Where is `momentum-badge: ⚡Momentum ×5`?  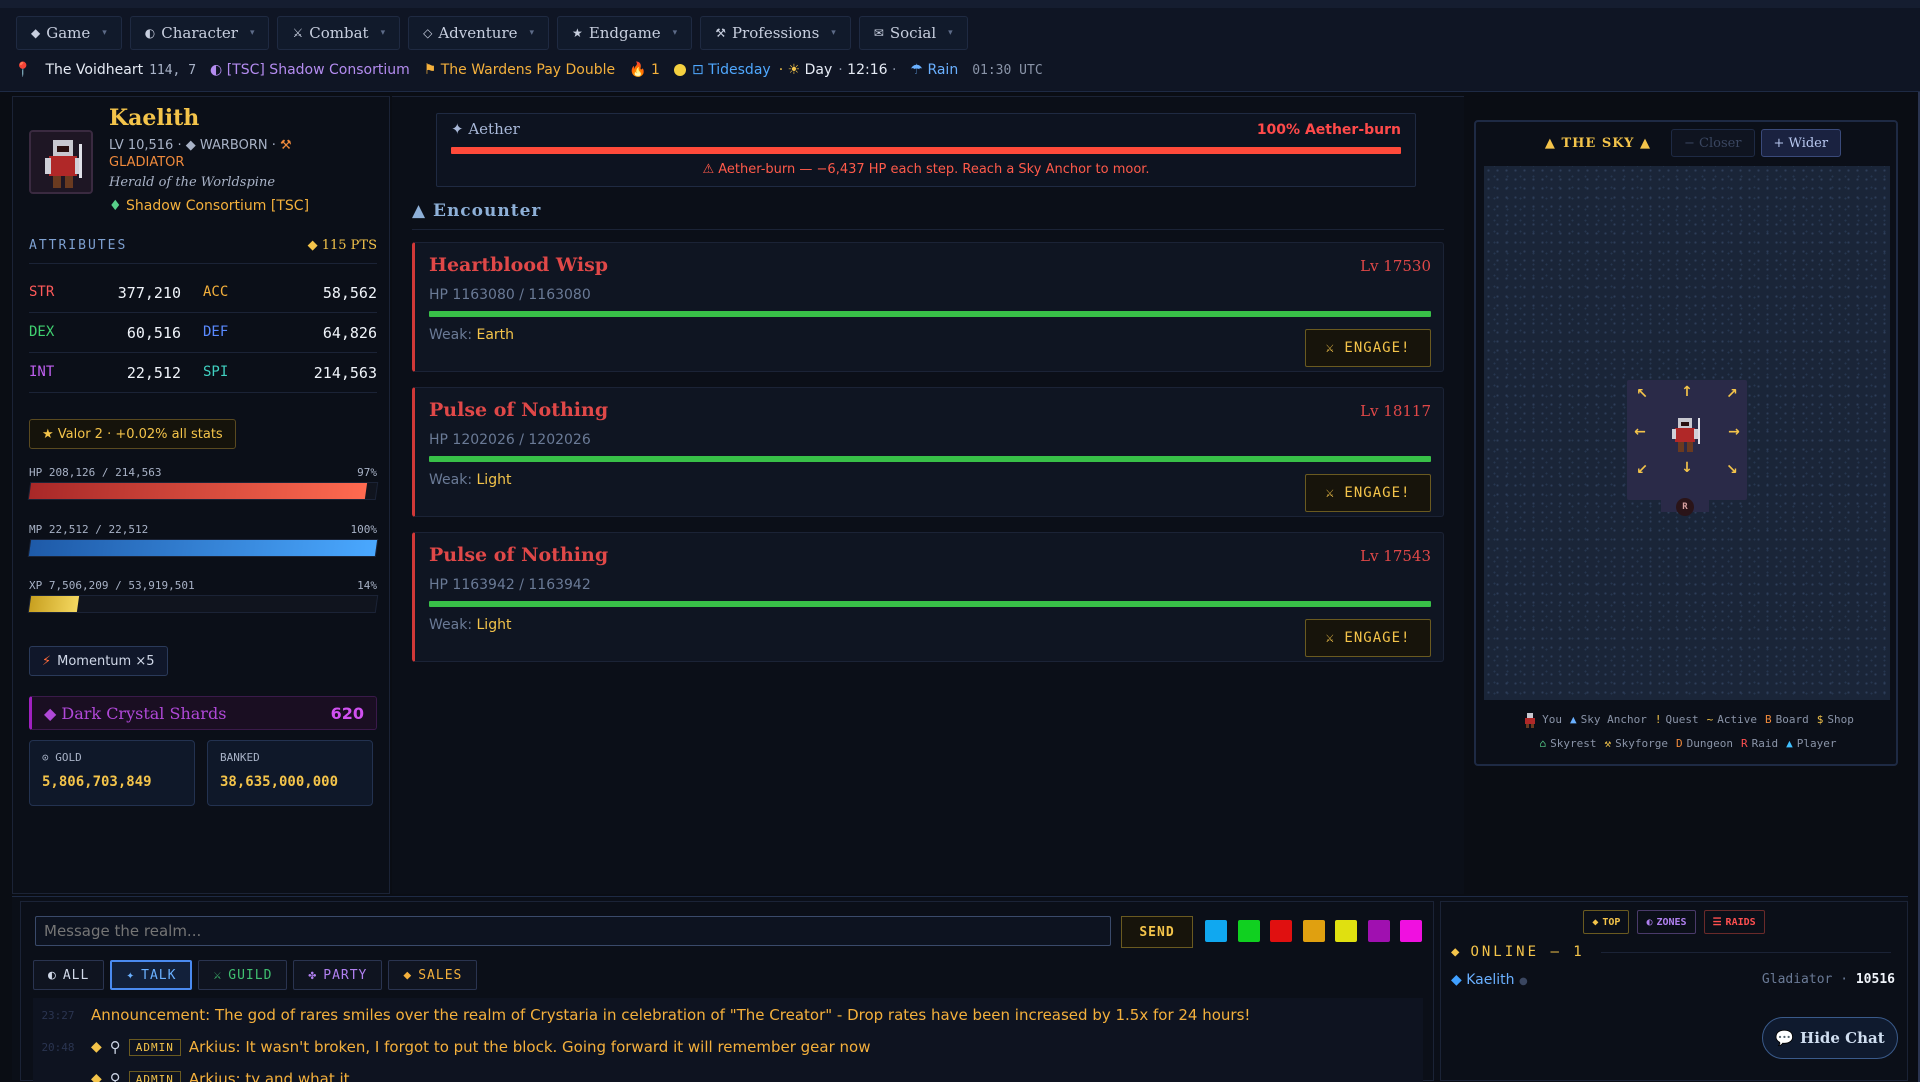 momentum-badge: ⚡Momentum ×5 is located at coordinates (98, 661).